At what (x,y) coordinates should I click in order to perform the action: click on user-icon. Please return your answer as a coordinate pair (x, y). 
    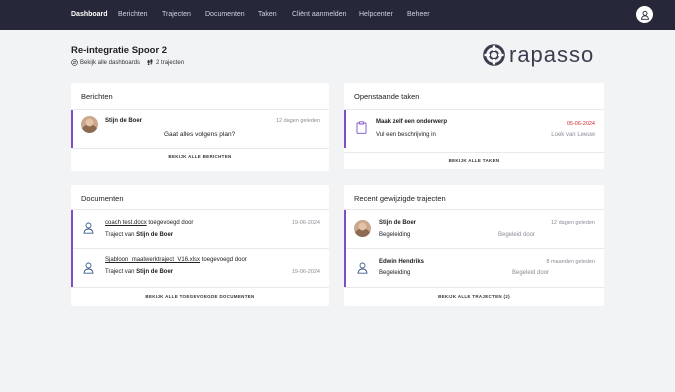
    Looking at the image, I should click on (644, 15).